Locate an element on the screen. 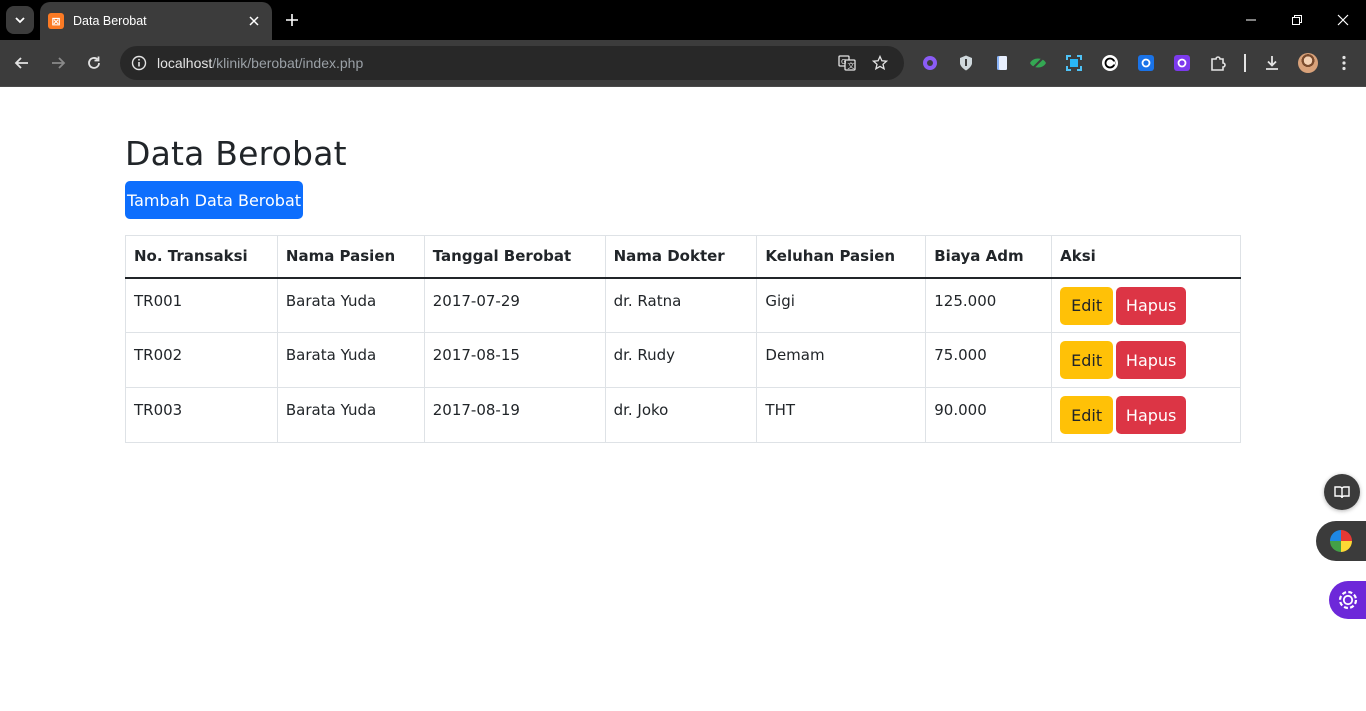 This screenshot has width=1366, height=711. arrow-left-icon is located at coordinates (21, 63).